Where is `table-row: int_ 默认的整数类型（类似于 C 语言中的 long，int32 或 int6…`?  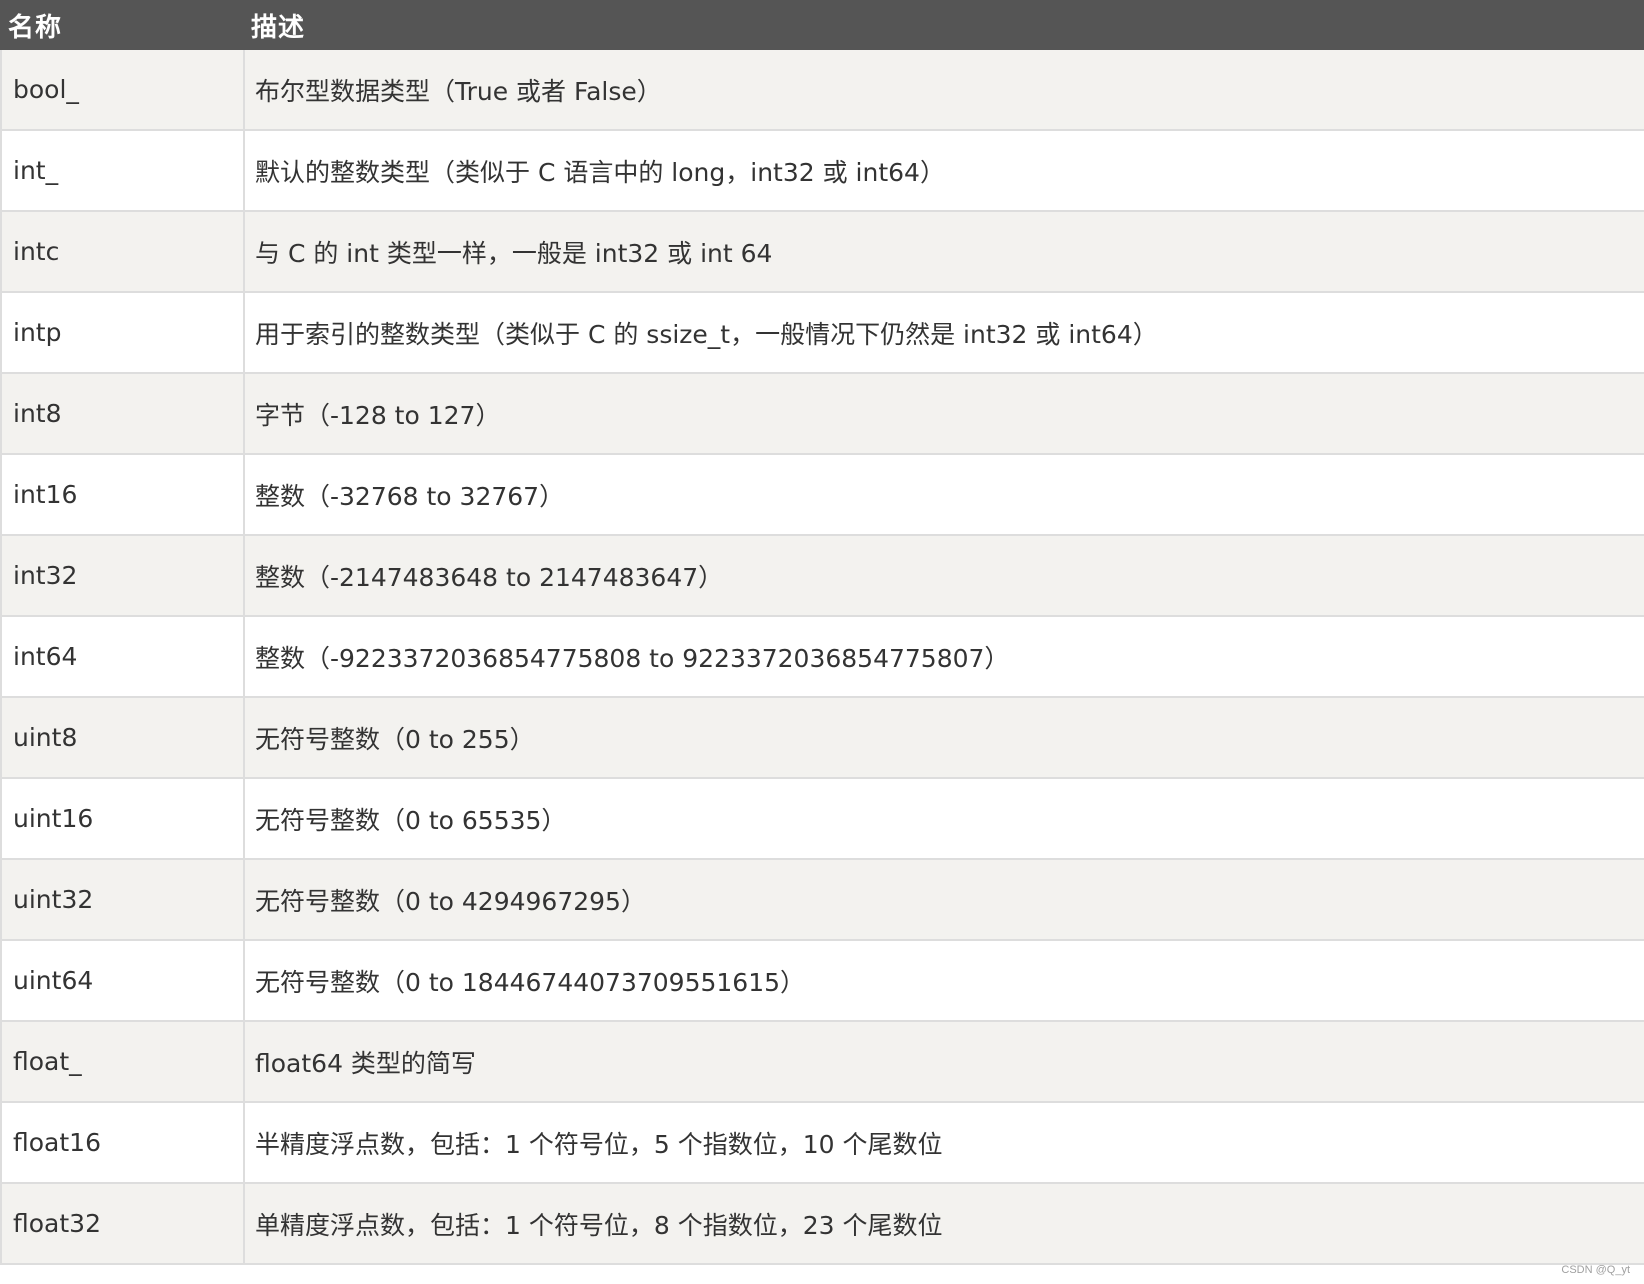
table-row: int_ 默认的整数类型（类似于 C 语言中的 long，int32 或 int6… is located at coordinates (822, 171).